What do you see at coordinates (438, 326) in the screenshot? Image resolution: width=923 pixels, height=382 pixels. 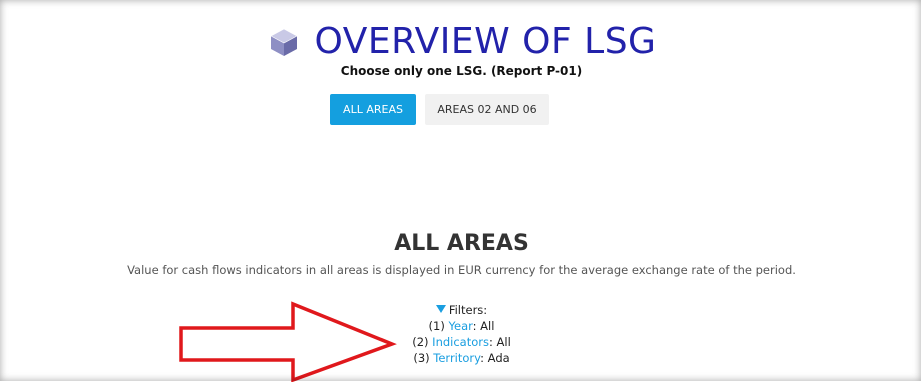 I see `filter-index: (1)` at bounding box center [438, 326].